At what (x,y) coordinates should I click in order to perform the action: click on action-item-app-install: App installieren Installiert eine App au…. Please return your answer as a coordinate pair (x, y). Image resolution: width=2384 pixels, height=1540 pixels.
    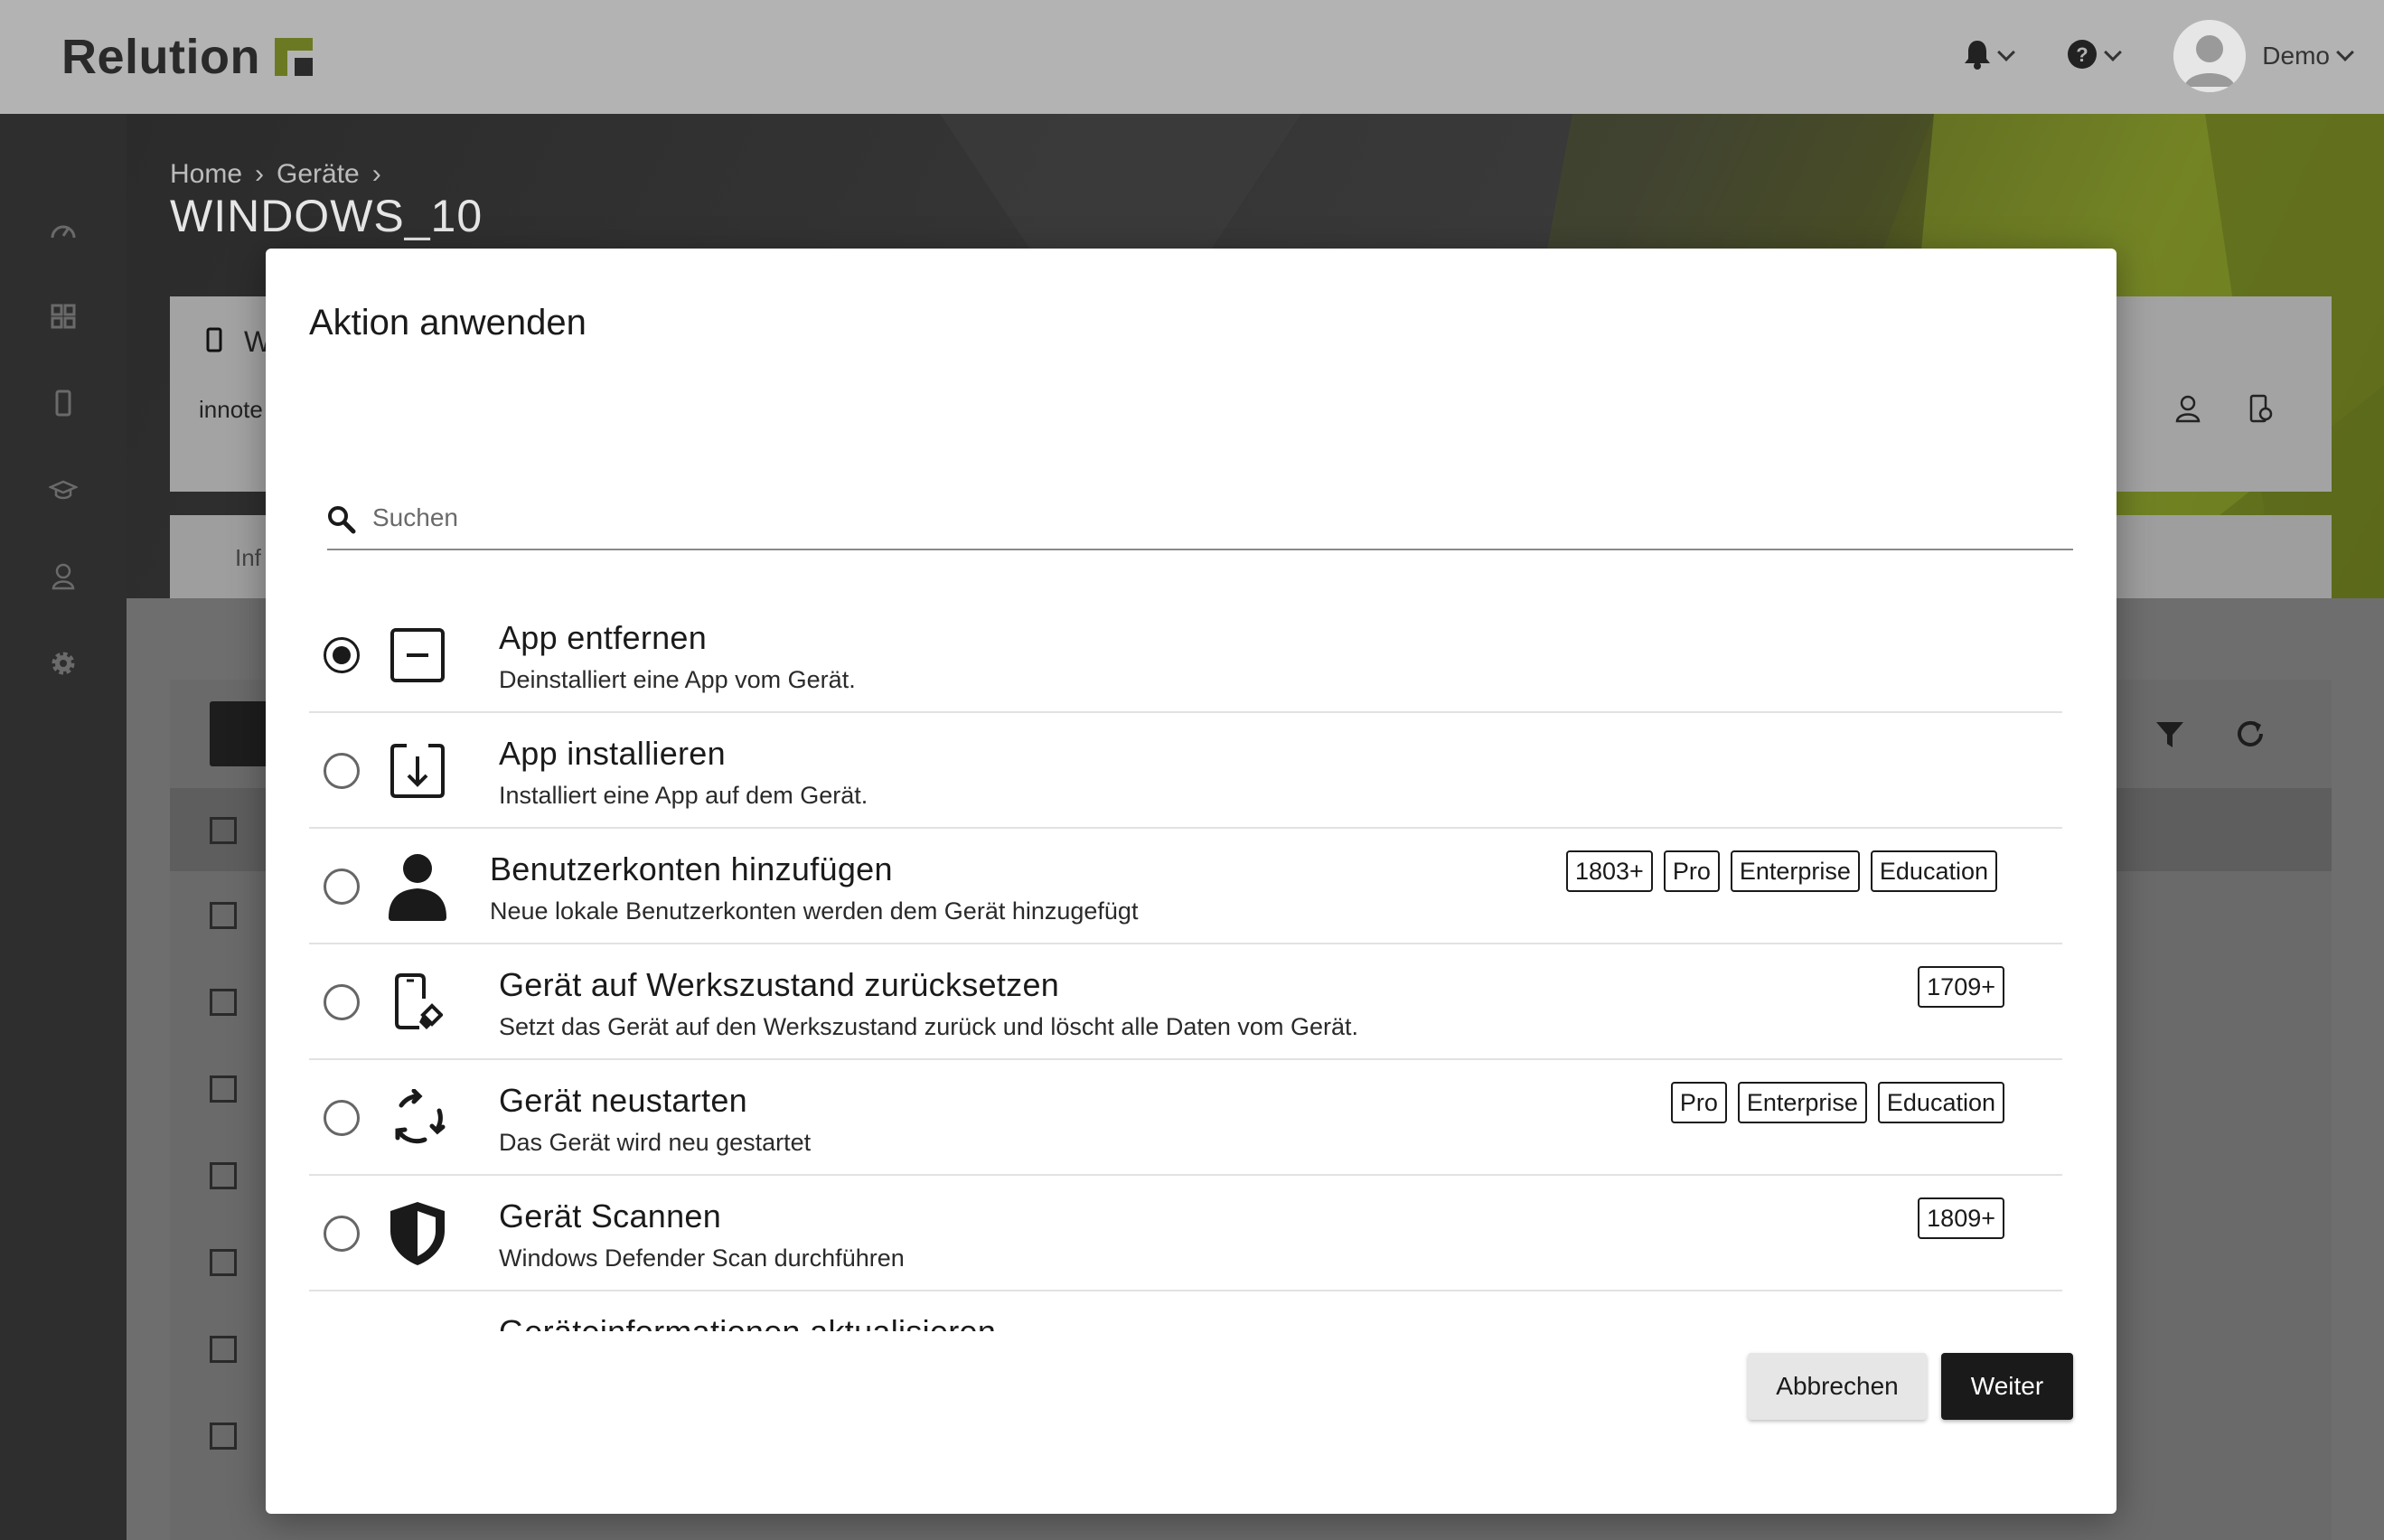
    Looking at the image, I should click on (1185, 771).